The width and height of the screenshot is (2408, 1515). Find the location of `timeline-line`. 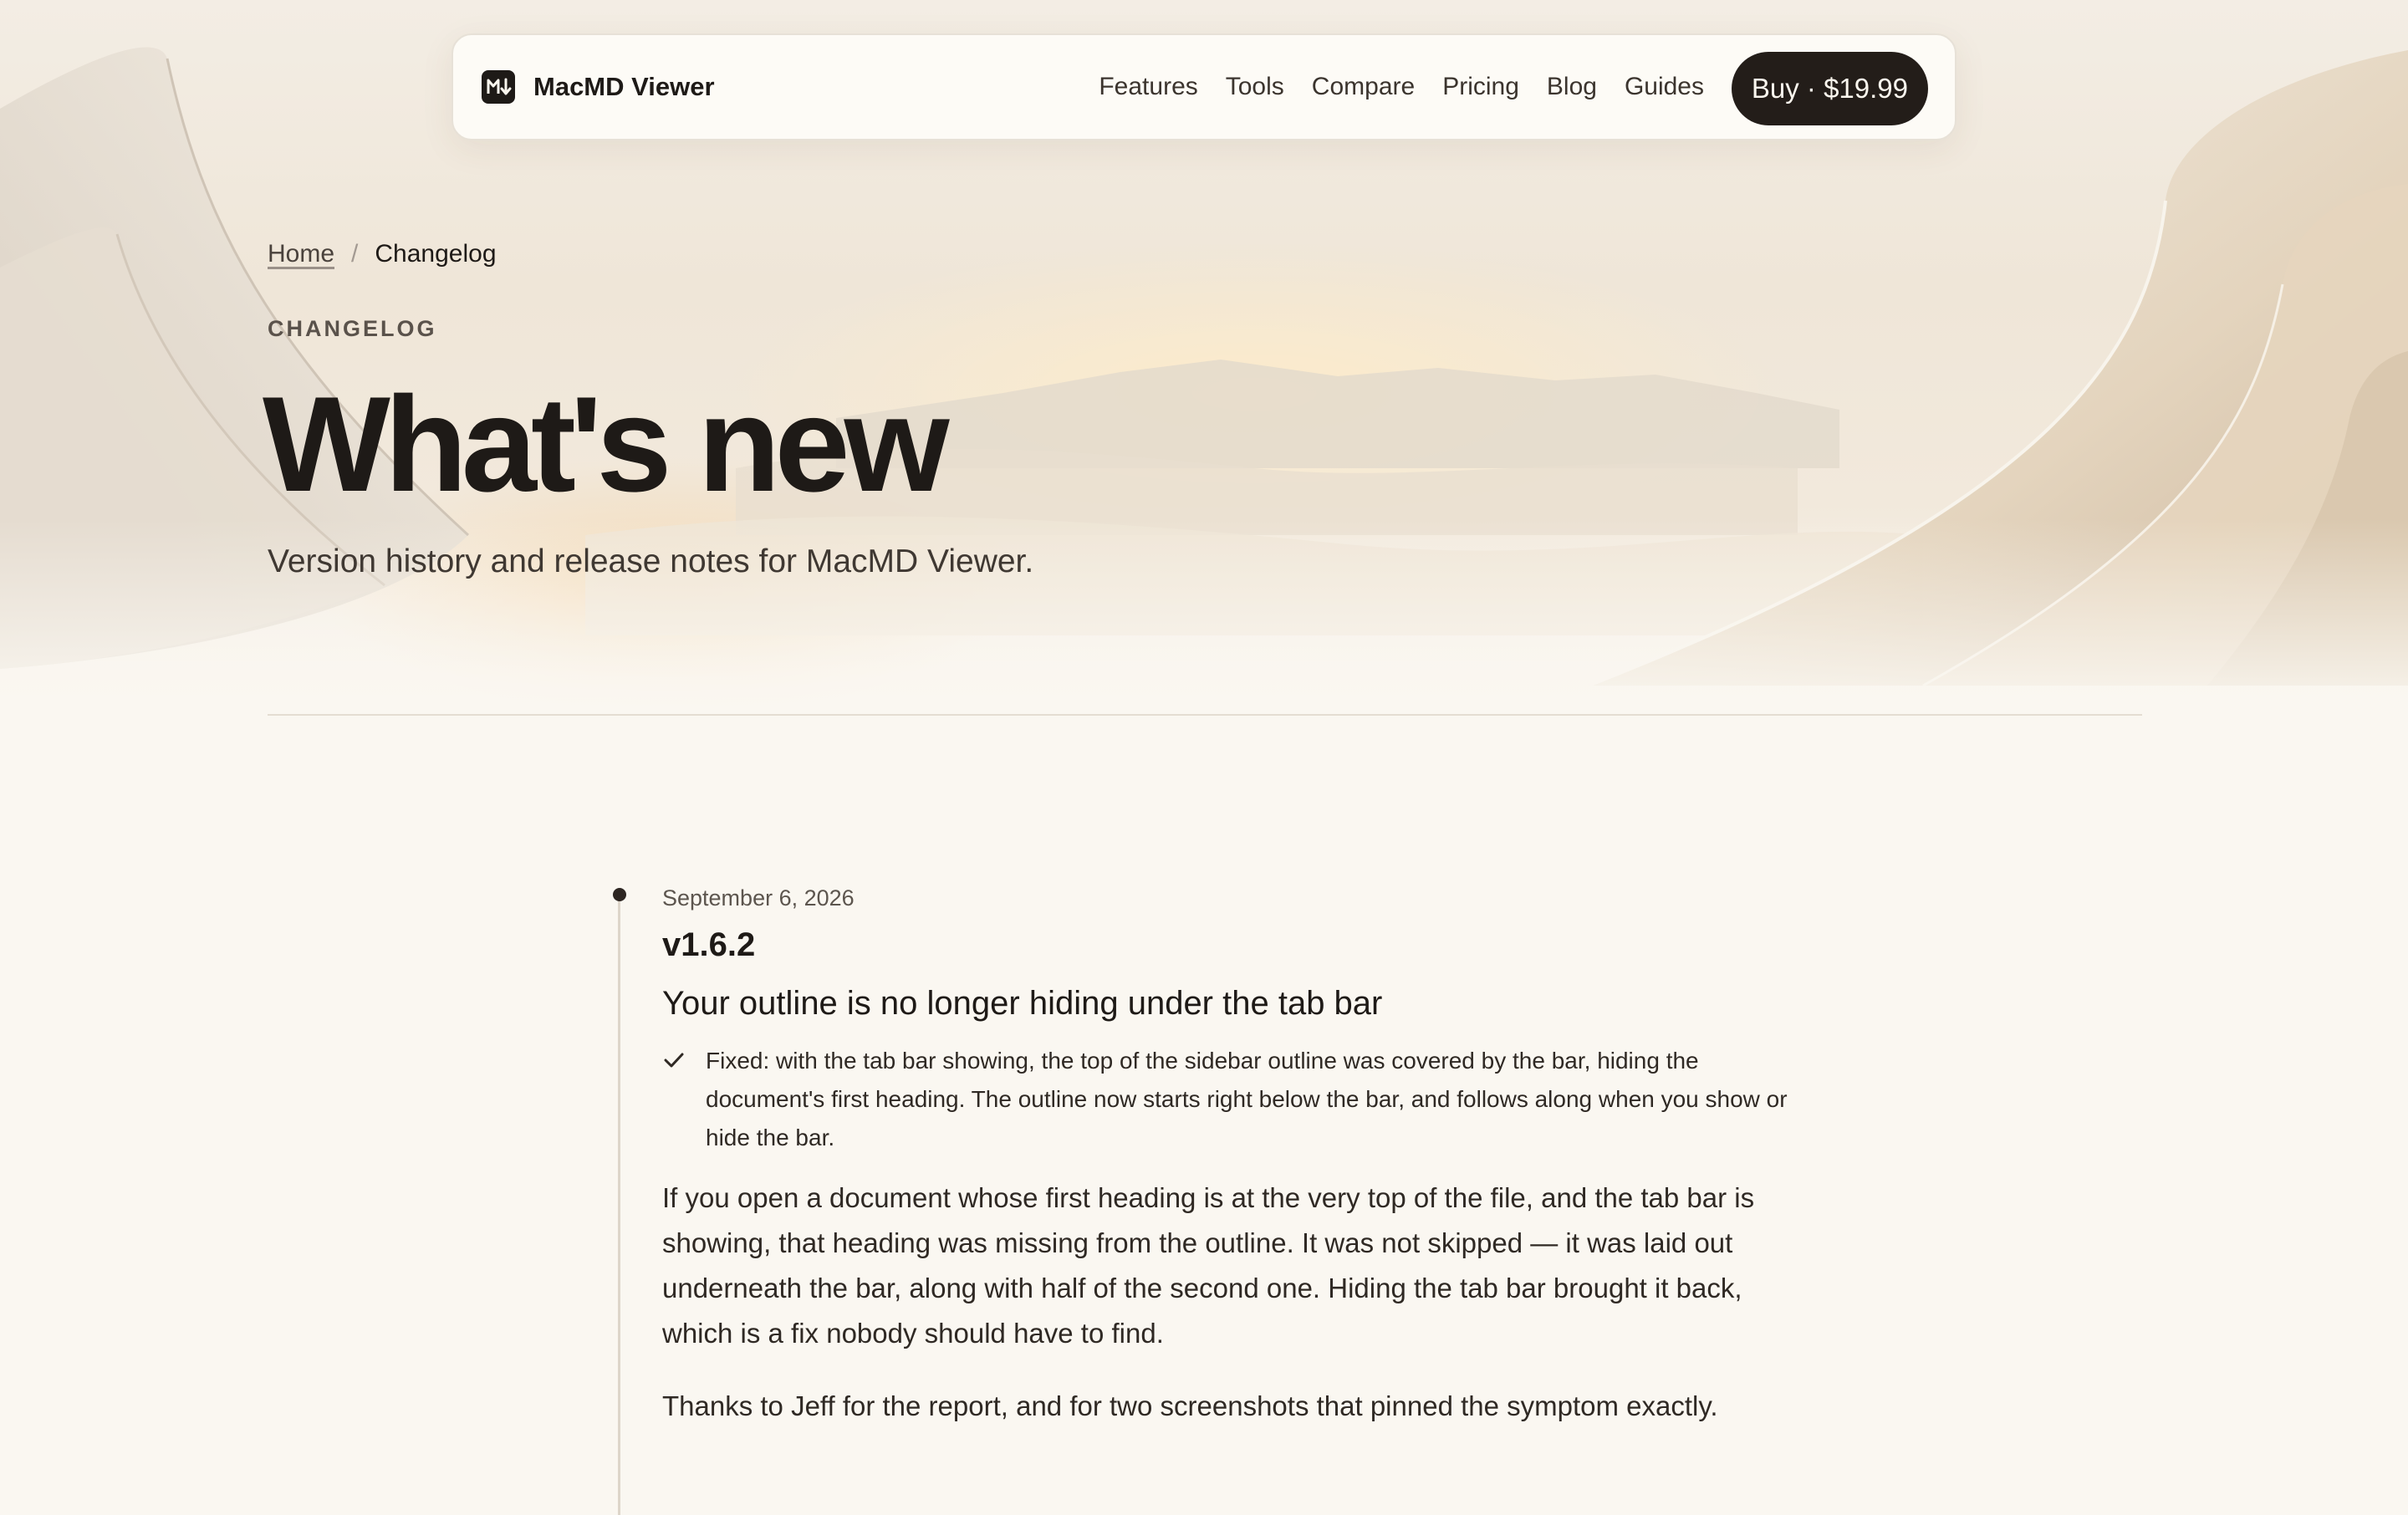

timeline-line is located at coordinates (619, 1205).